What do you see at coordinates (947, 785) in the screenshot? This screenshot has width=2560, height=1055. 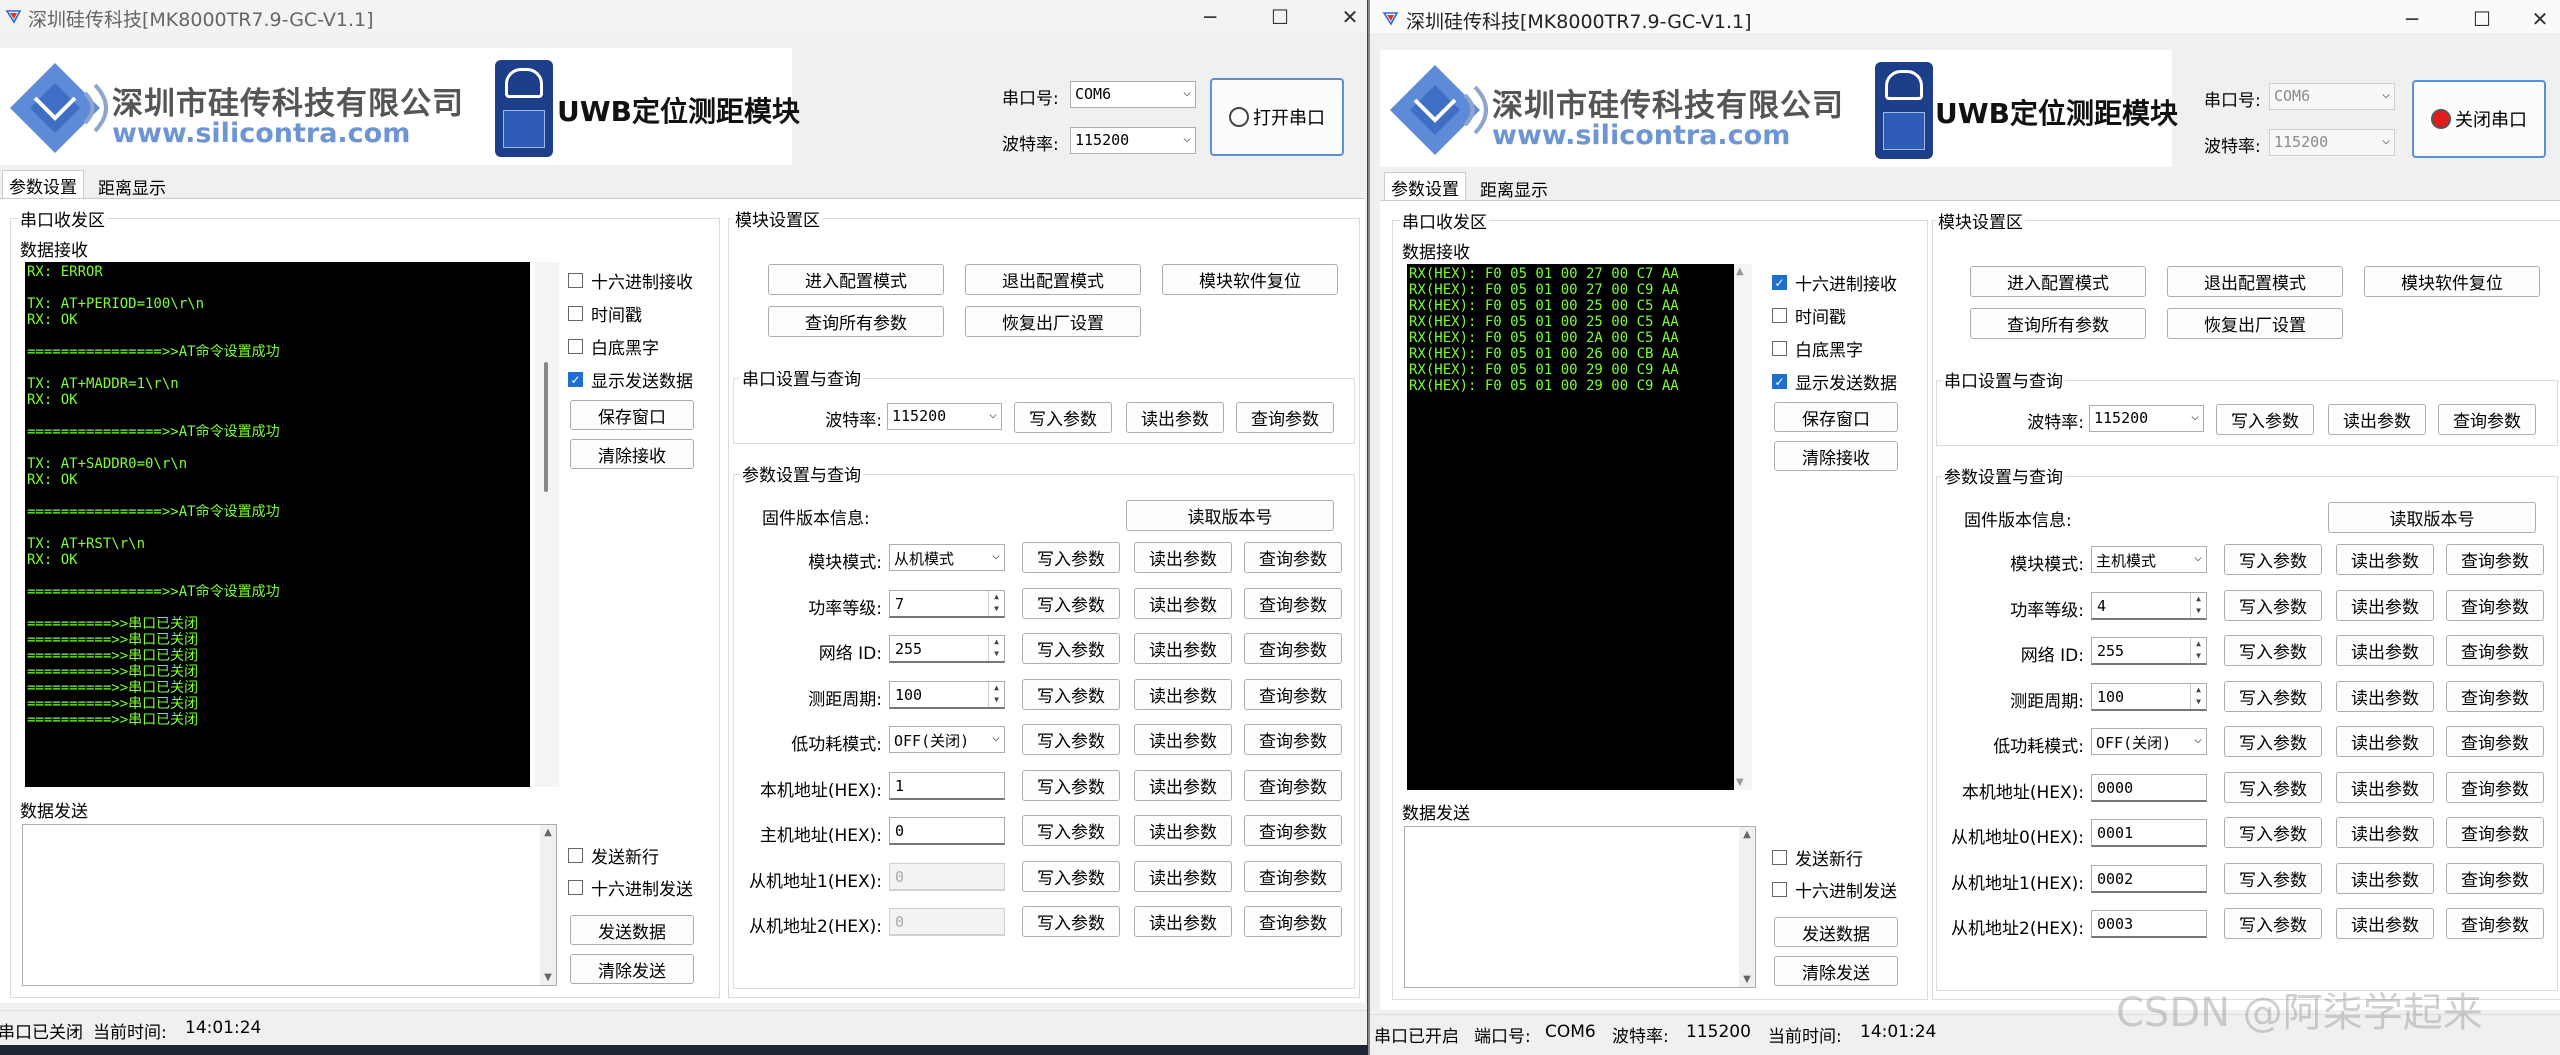 I see `param-input: 1` at bounding box center [947, 785].